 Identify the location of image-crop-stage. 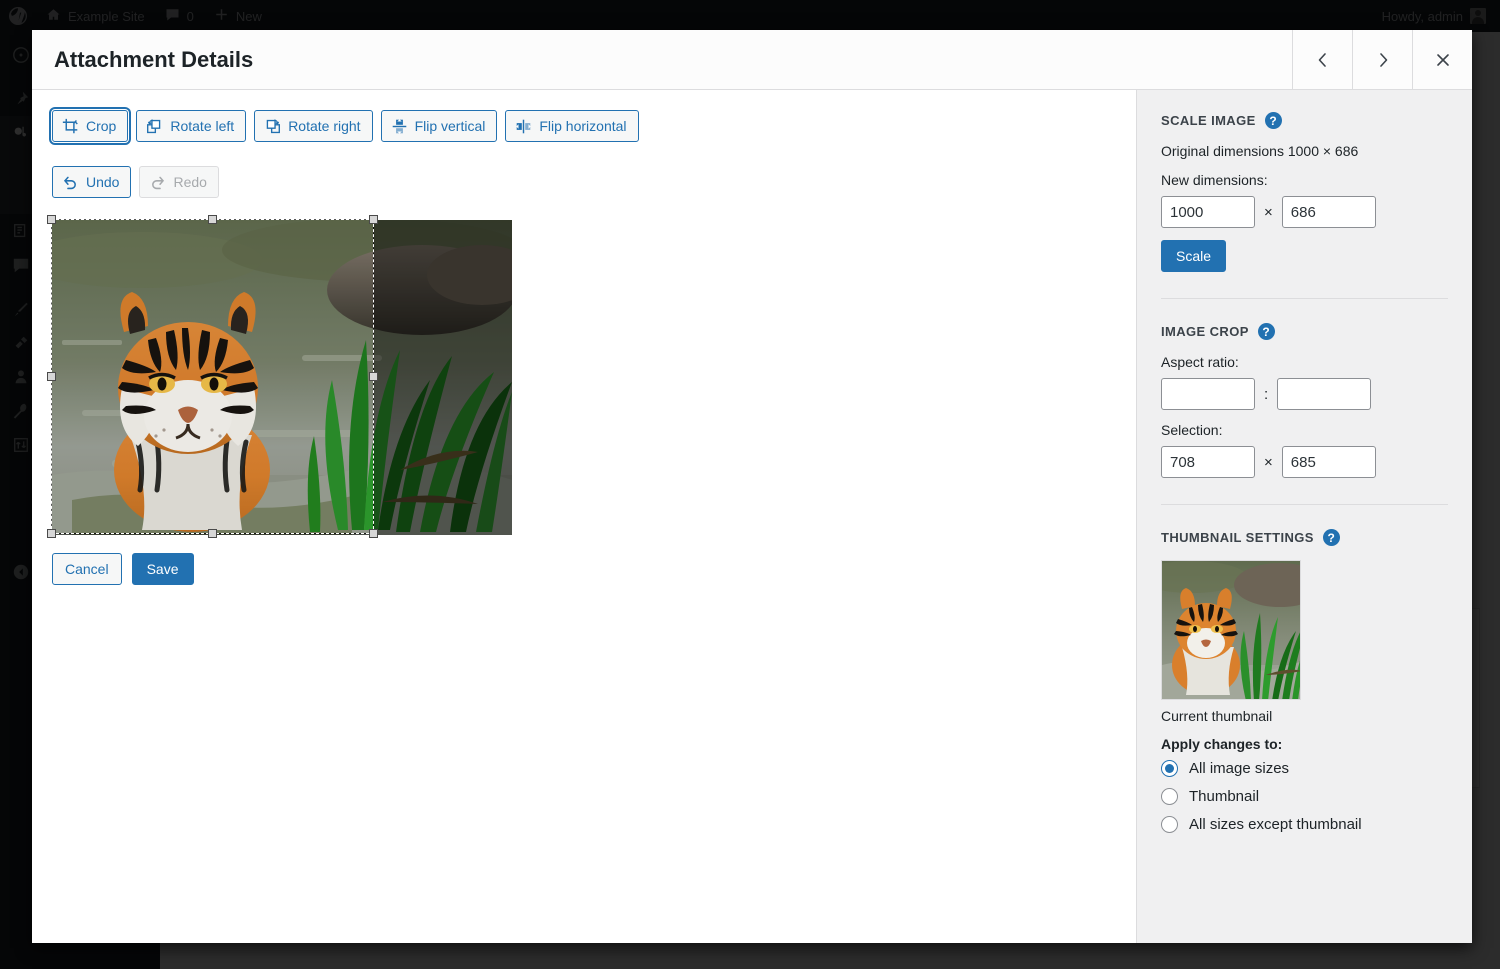
(279, 376).